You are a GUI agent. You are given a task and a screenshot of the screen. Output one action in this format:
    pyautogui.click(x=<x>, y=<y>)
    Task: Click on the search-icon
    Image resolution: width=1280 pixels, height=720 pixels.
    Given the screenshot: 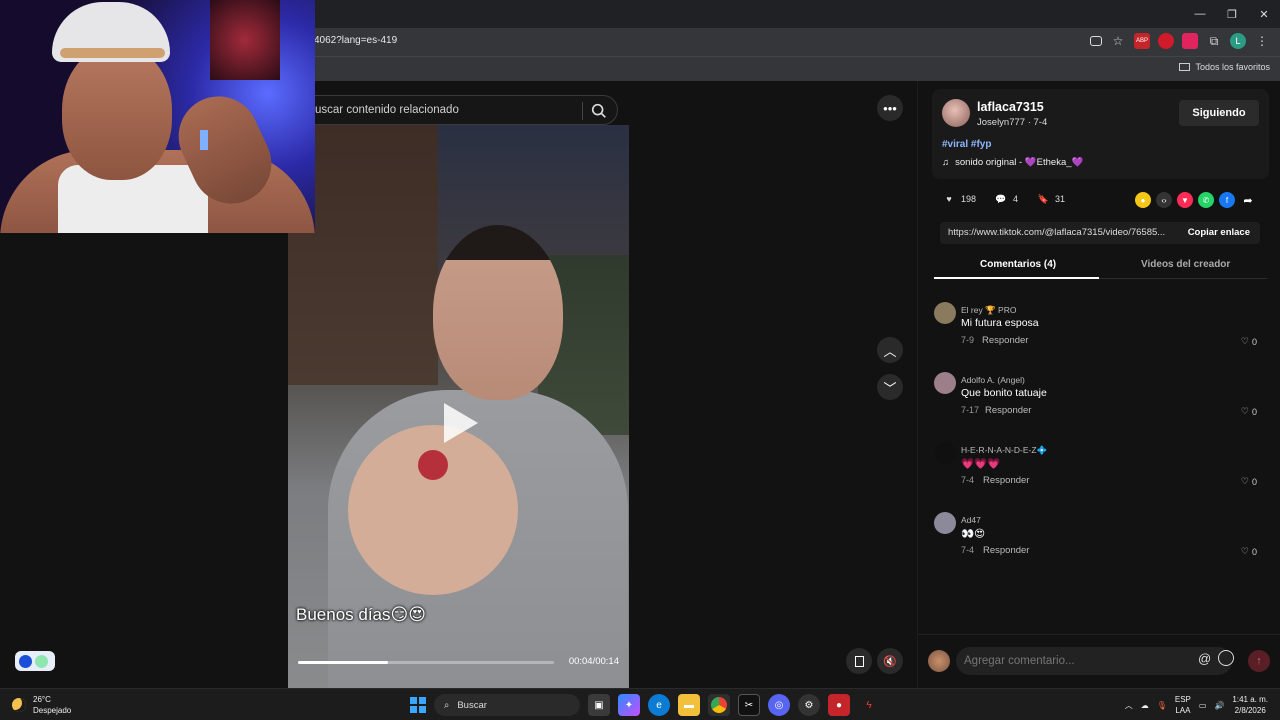 What is the action you would take?
    pyautogui.click(x=599, y=111)
    